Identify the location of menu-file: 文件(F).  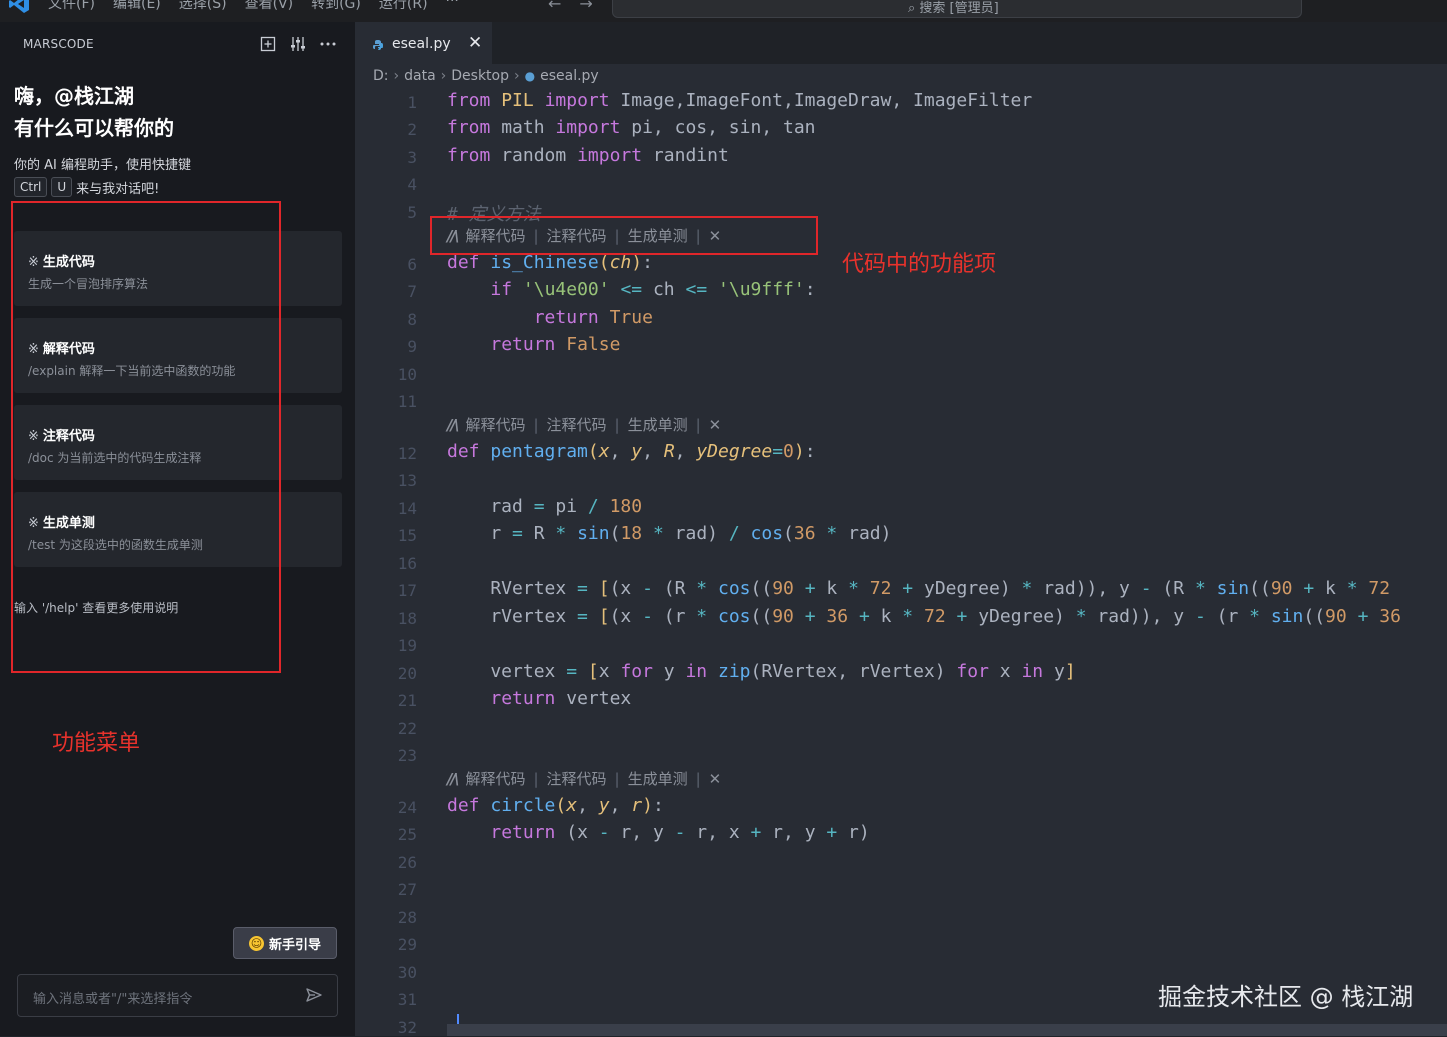
(71, 6).